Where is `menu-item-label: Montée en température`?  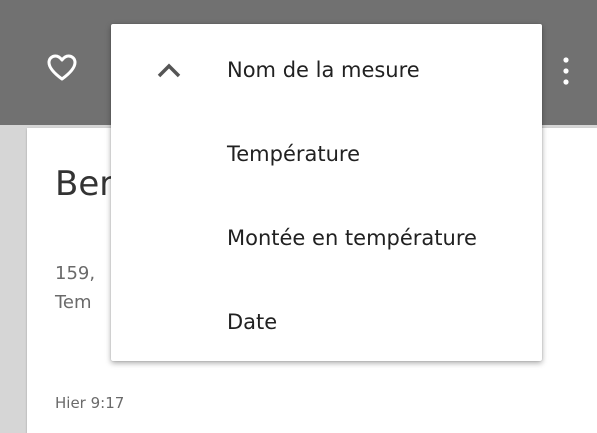 menu-item-label: Montée en température is located at coordinates (352, 238).